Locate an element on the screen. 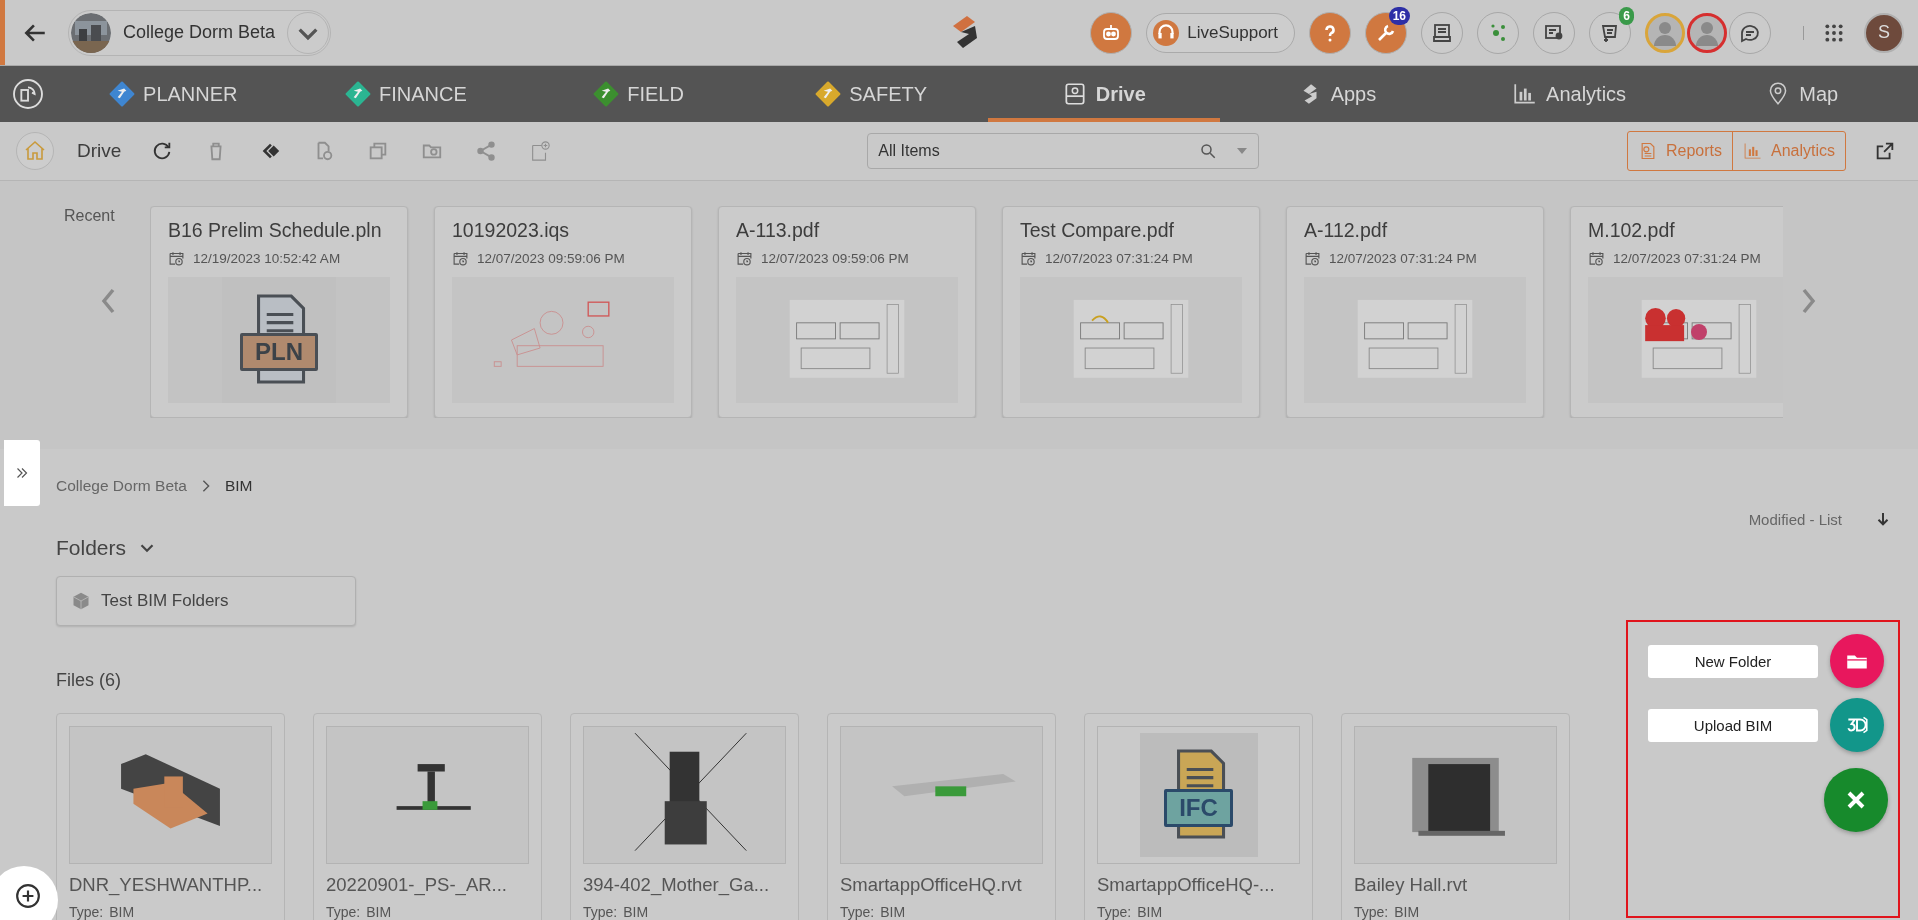 The height and width of the screenshot is (920, 1918). avatar is located at coordinates (1707, 32).